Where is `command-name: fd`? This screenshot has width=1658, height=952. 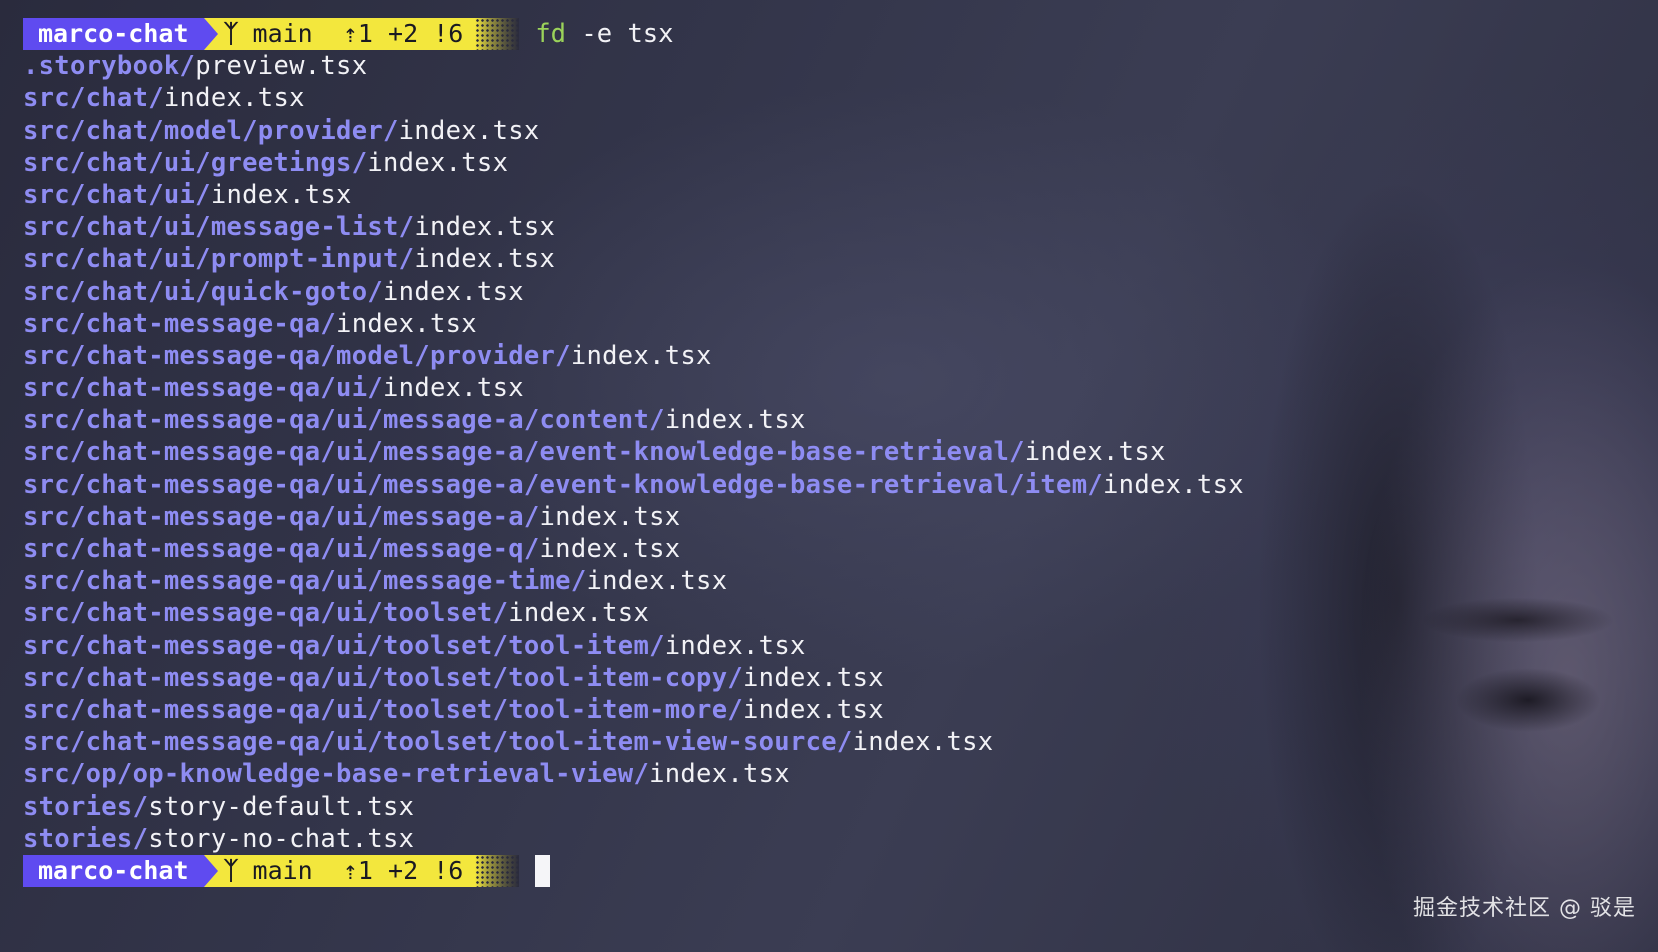
command-name: fd is located at coordinates (551, 34).